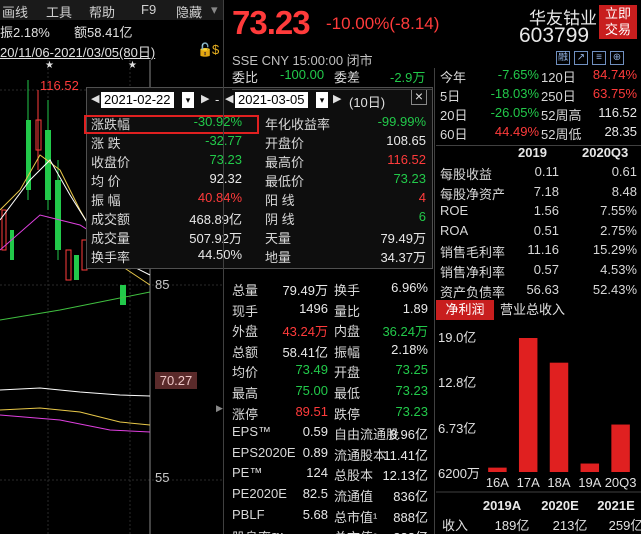 The height and width of the screenshot is (534, 641). Describe the element at coordinates (77, 51) in the screenshot. I see `date-range: 20/11/06-2021/03/05(80日)` at that location.